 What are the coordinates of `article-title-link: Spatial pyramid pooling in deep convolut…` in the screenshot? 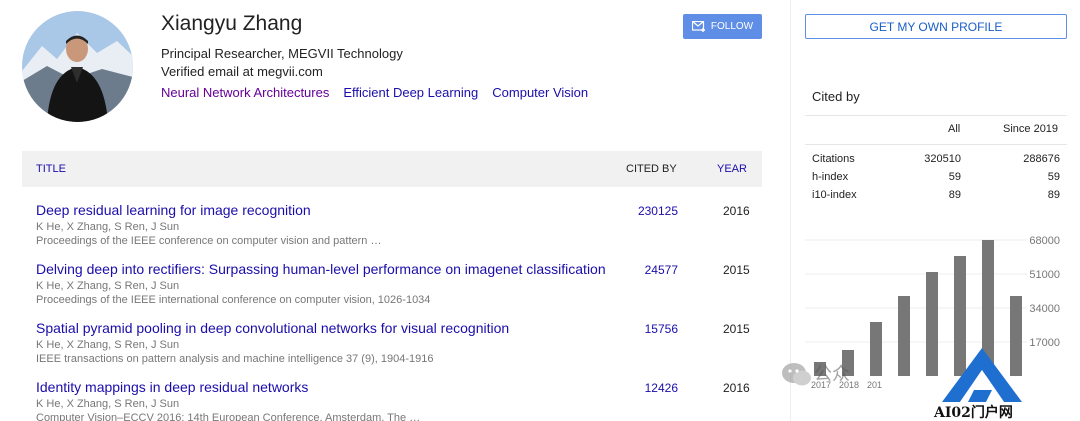 It's located at (272, 328).